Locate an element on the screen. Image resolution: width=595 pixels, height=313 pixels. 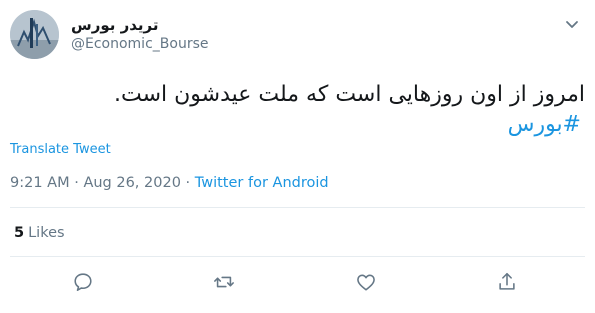
translate-tweet-link: Translate Tweet is located at coordinates (60, 149).